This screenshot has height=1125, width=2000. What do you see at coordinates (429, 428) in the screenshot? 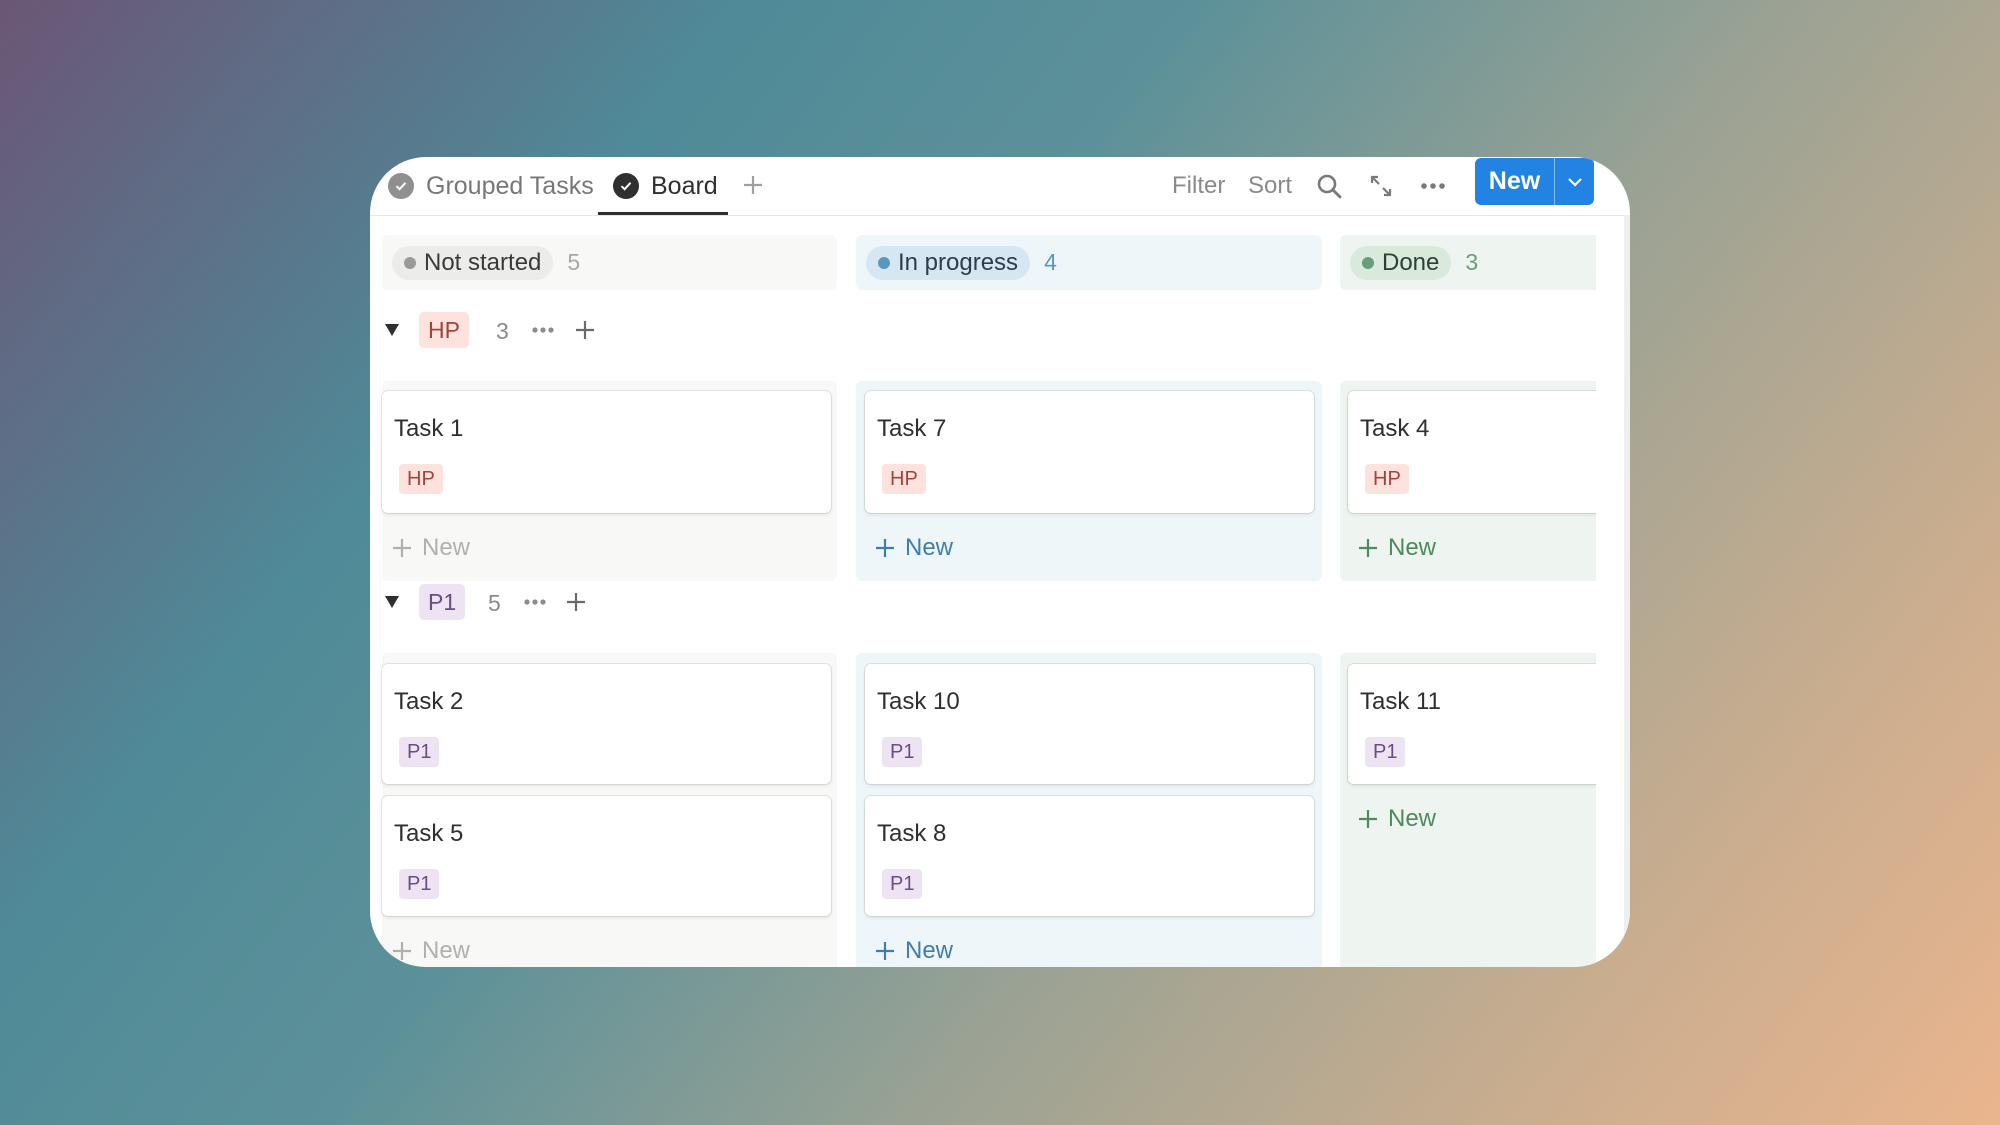
I see `card-title: Task 1` at bounding box center [429, 428].